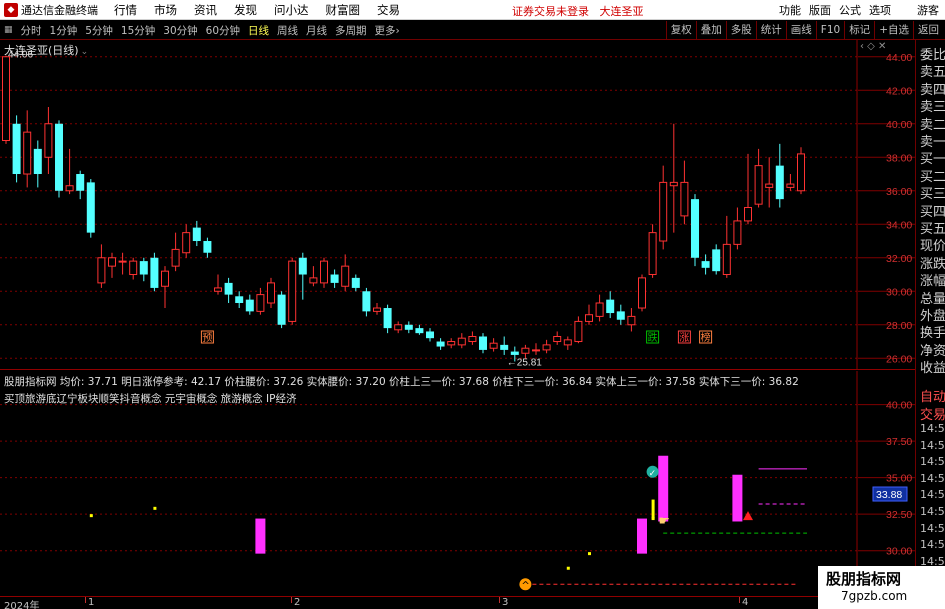 The height and width of the screenshot is (609, 945). Describe the element at coordinates (205, 10) in the screenshot. I see `menu-item-news: 资讯` at that location.